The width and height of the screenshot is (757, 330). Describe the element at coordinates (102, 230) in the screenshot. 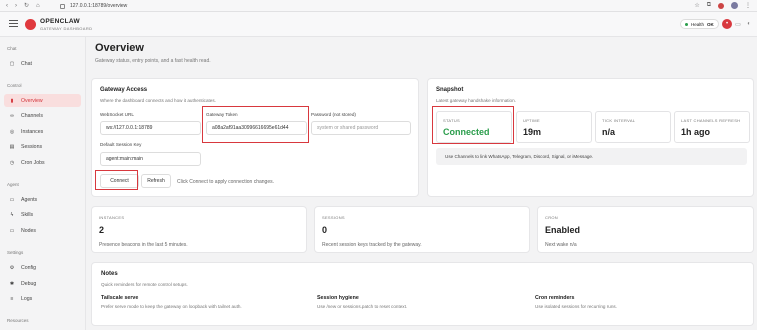

I see `stat-value: 2` at that location.